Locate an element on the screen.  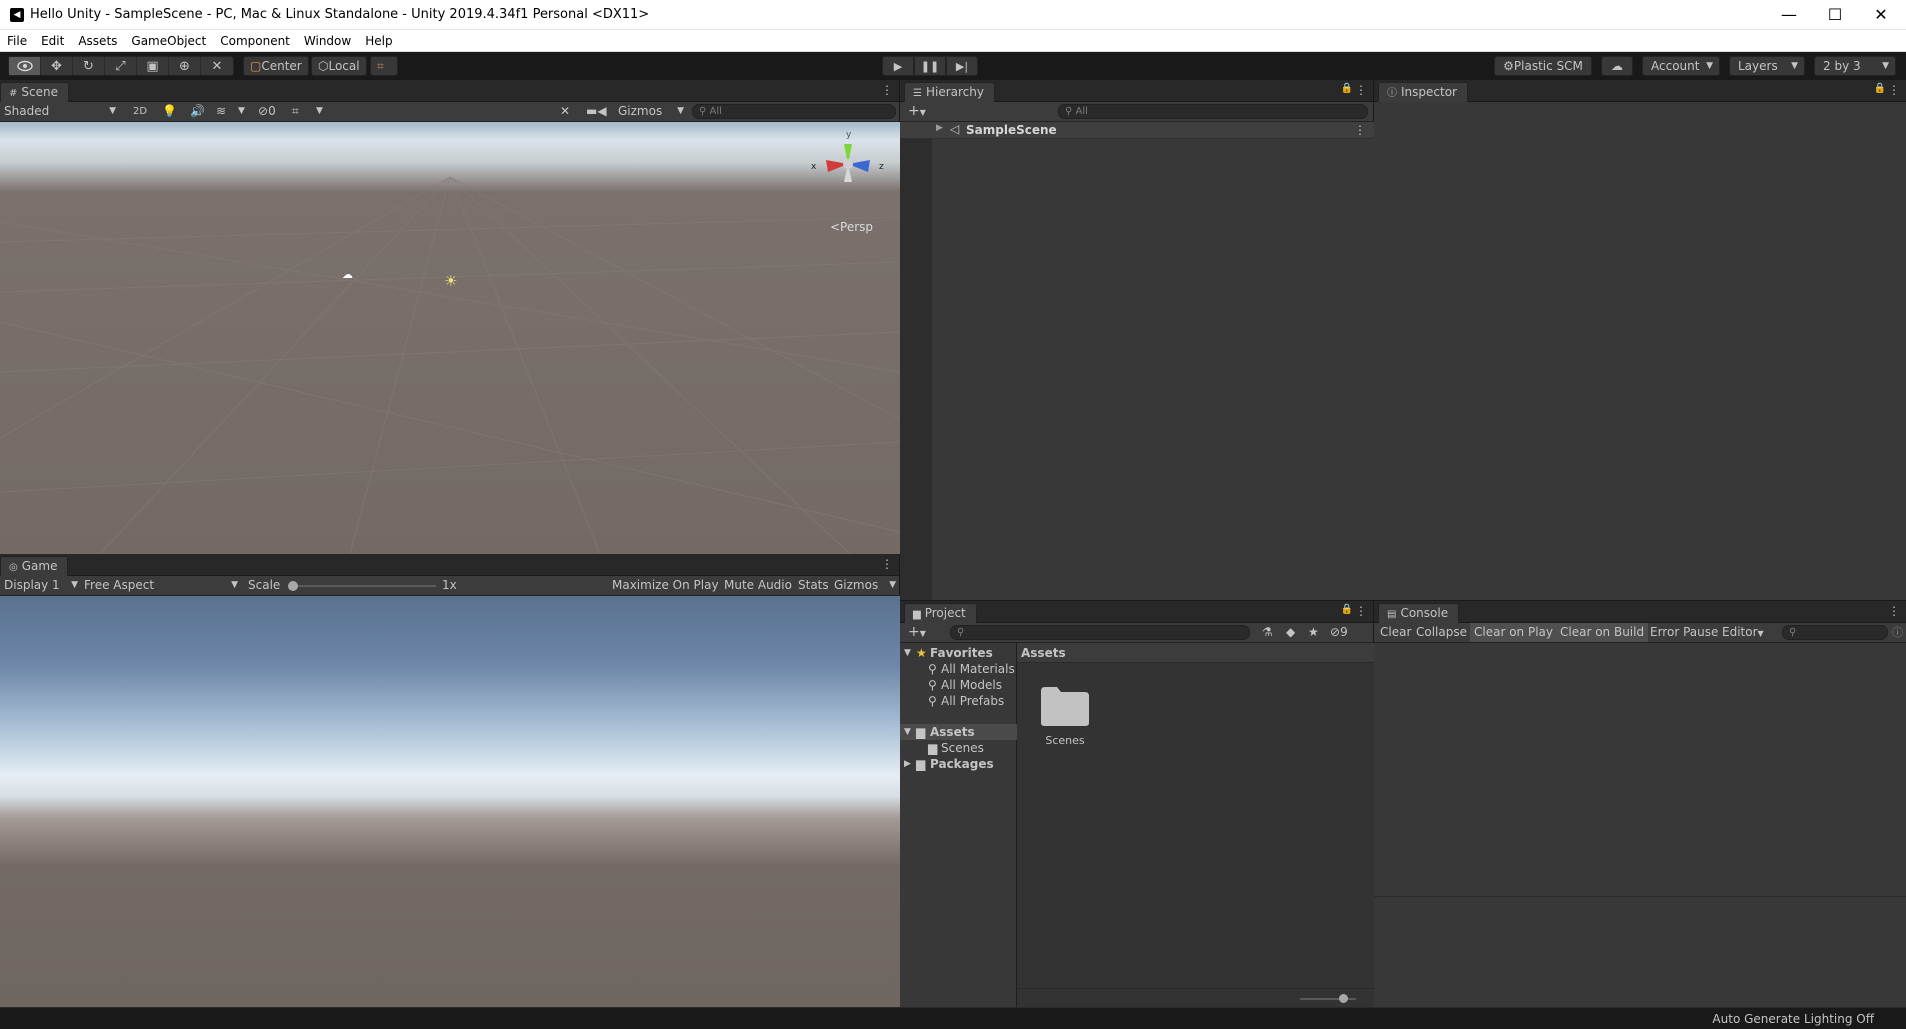
tree-scenes: ▆ Scenes is located at coordinates (958, 748).